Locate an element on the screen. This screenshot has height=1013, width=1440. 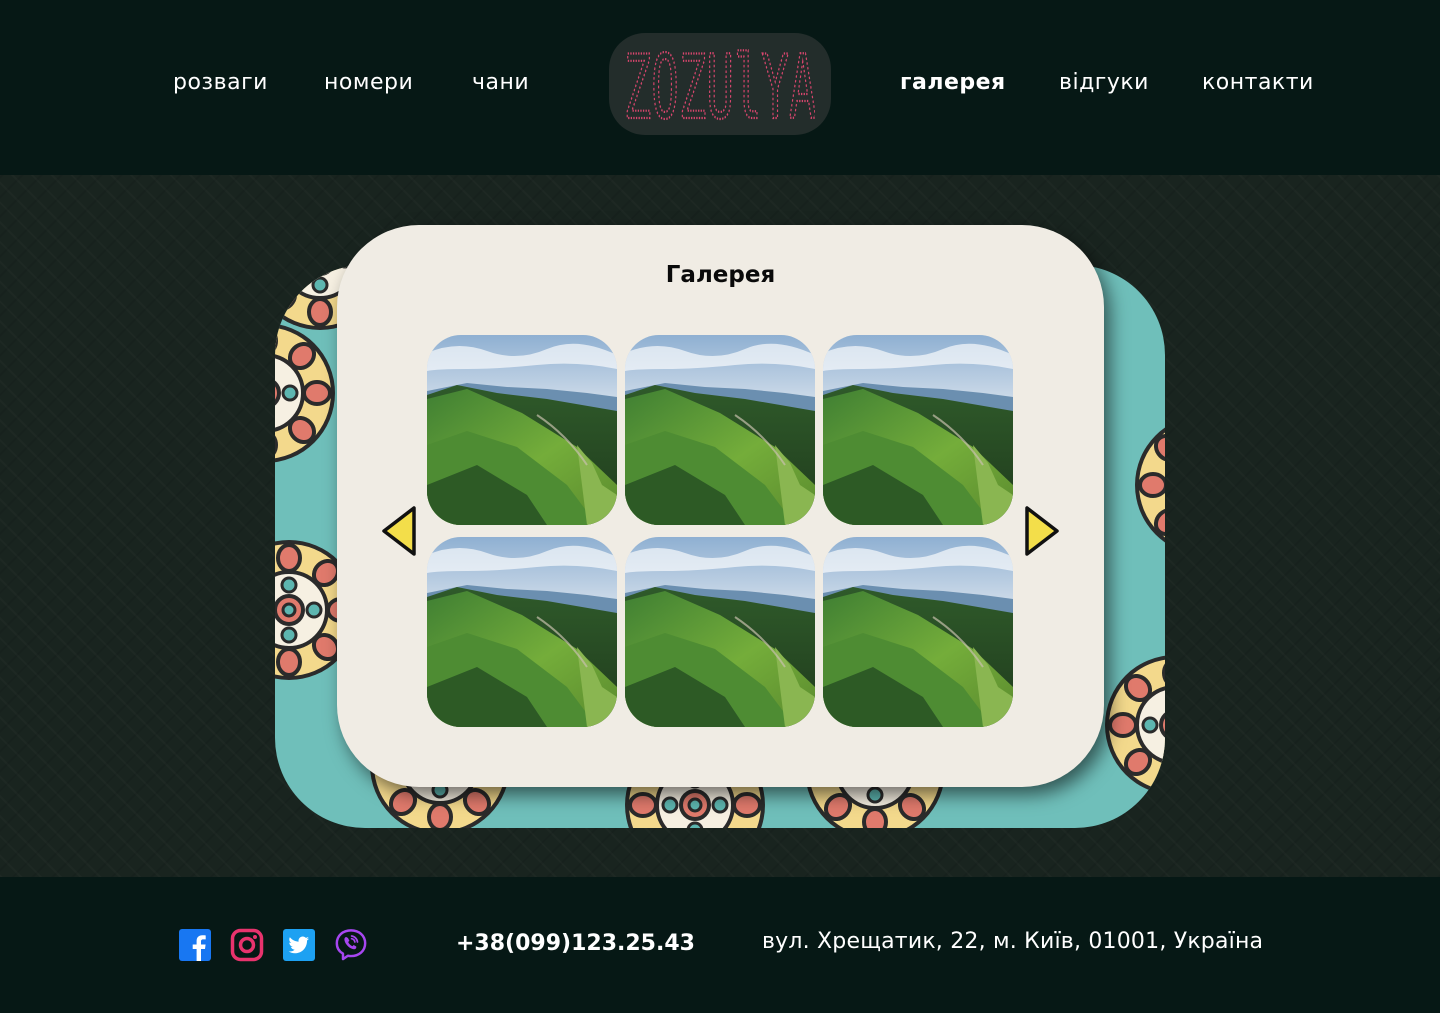
svg-text: ZOZUlYA is located at coordinates (720, 84).